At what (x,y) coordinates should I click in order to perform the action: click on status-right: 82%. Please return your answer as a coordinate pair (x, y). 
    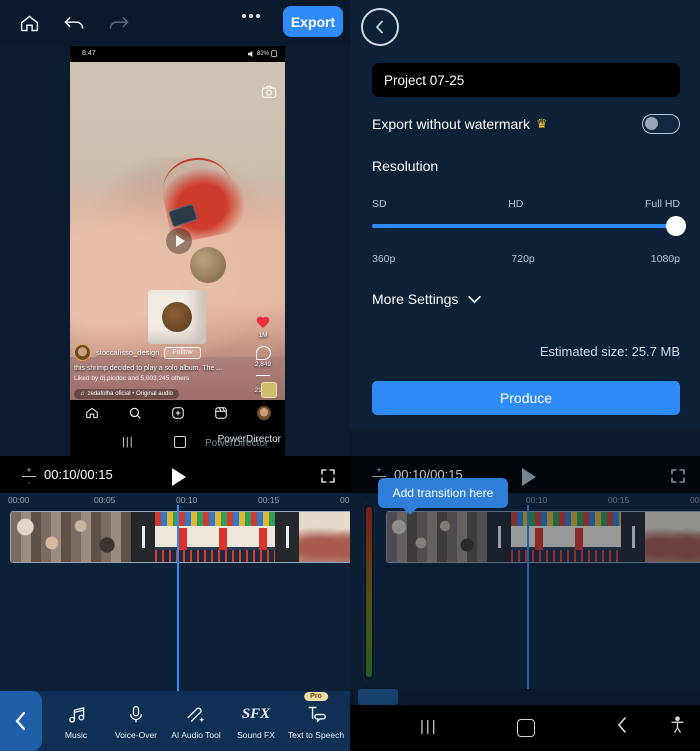
    Looking at the image, I should click on (262, 53).